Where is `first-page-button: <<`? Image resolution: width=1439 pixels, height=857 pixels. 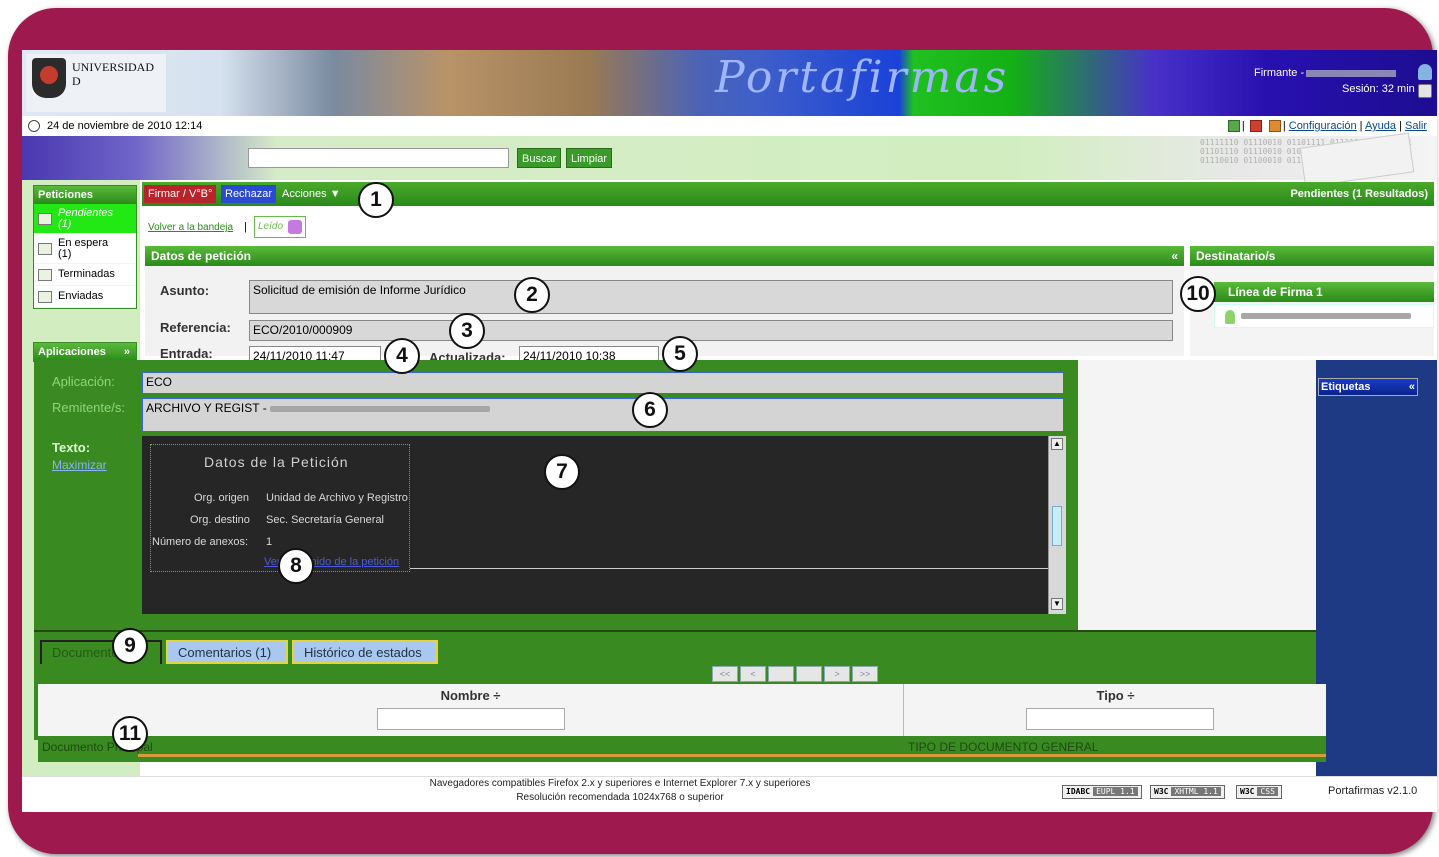
first-page-button: << is located at coordinates (725, 674).